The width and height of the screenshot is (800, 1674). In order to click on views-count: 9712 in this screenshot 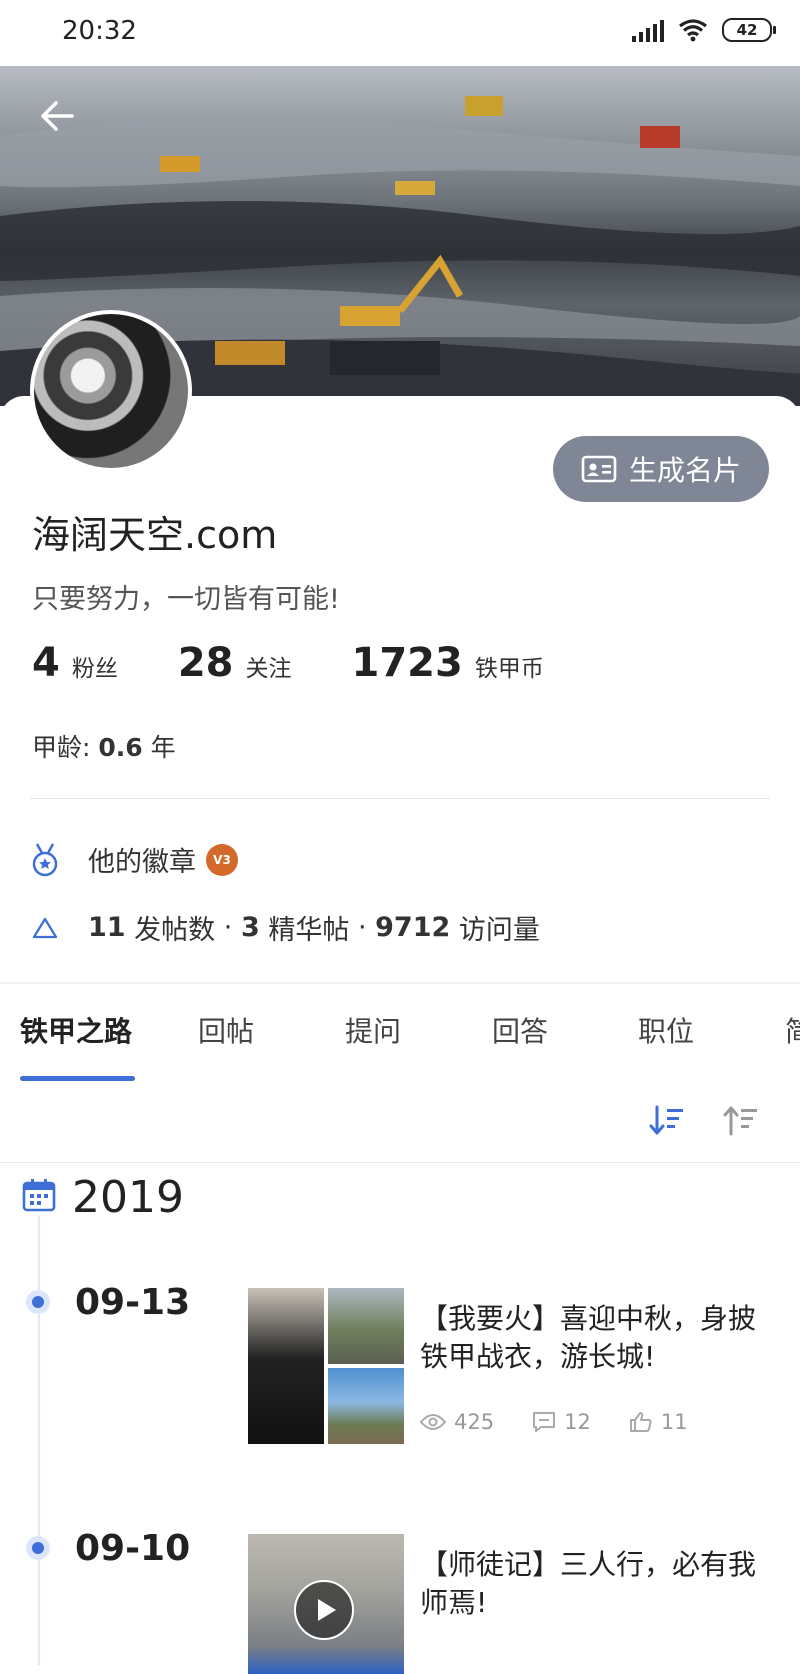, I will do `click(413, 927)`.